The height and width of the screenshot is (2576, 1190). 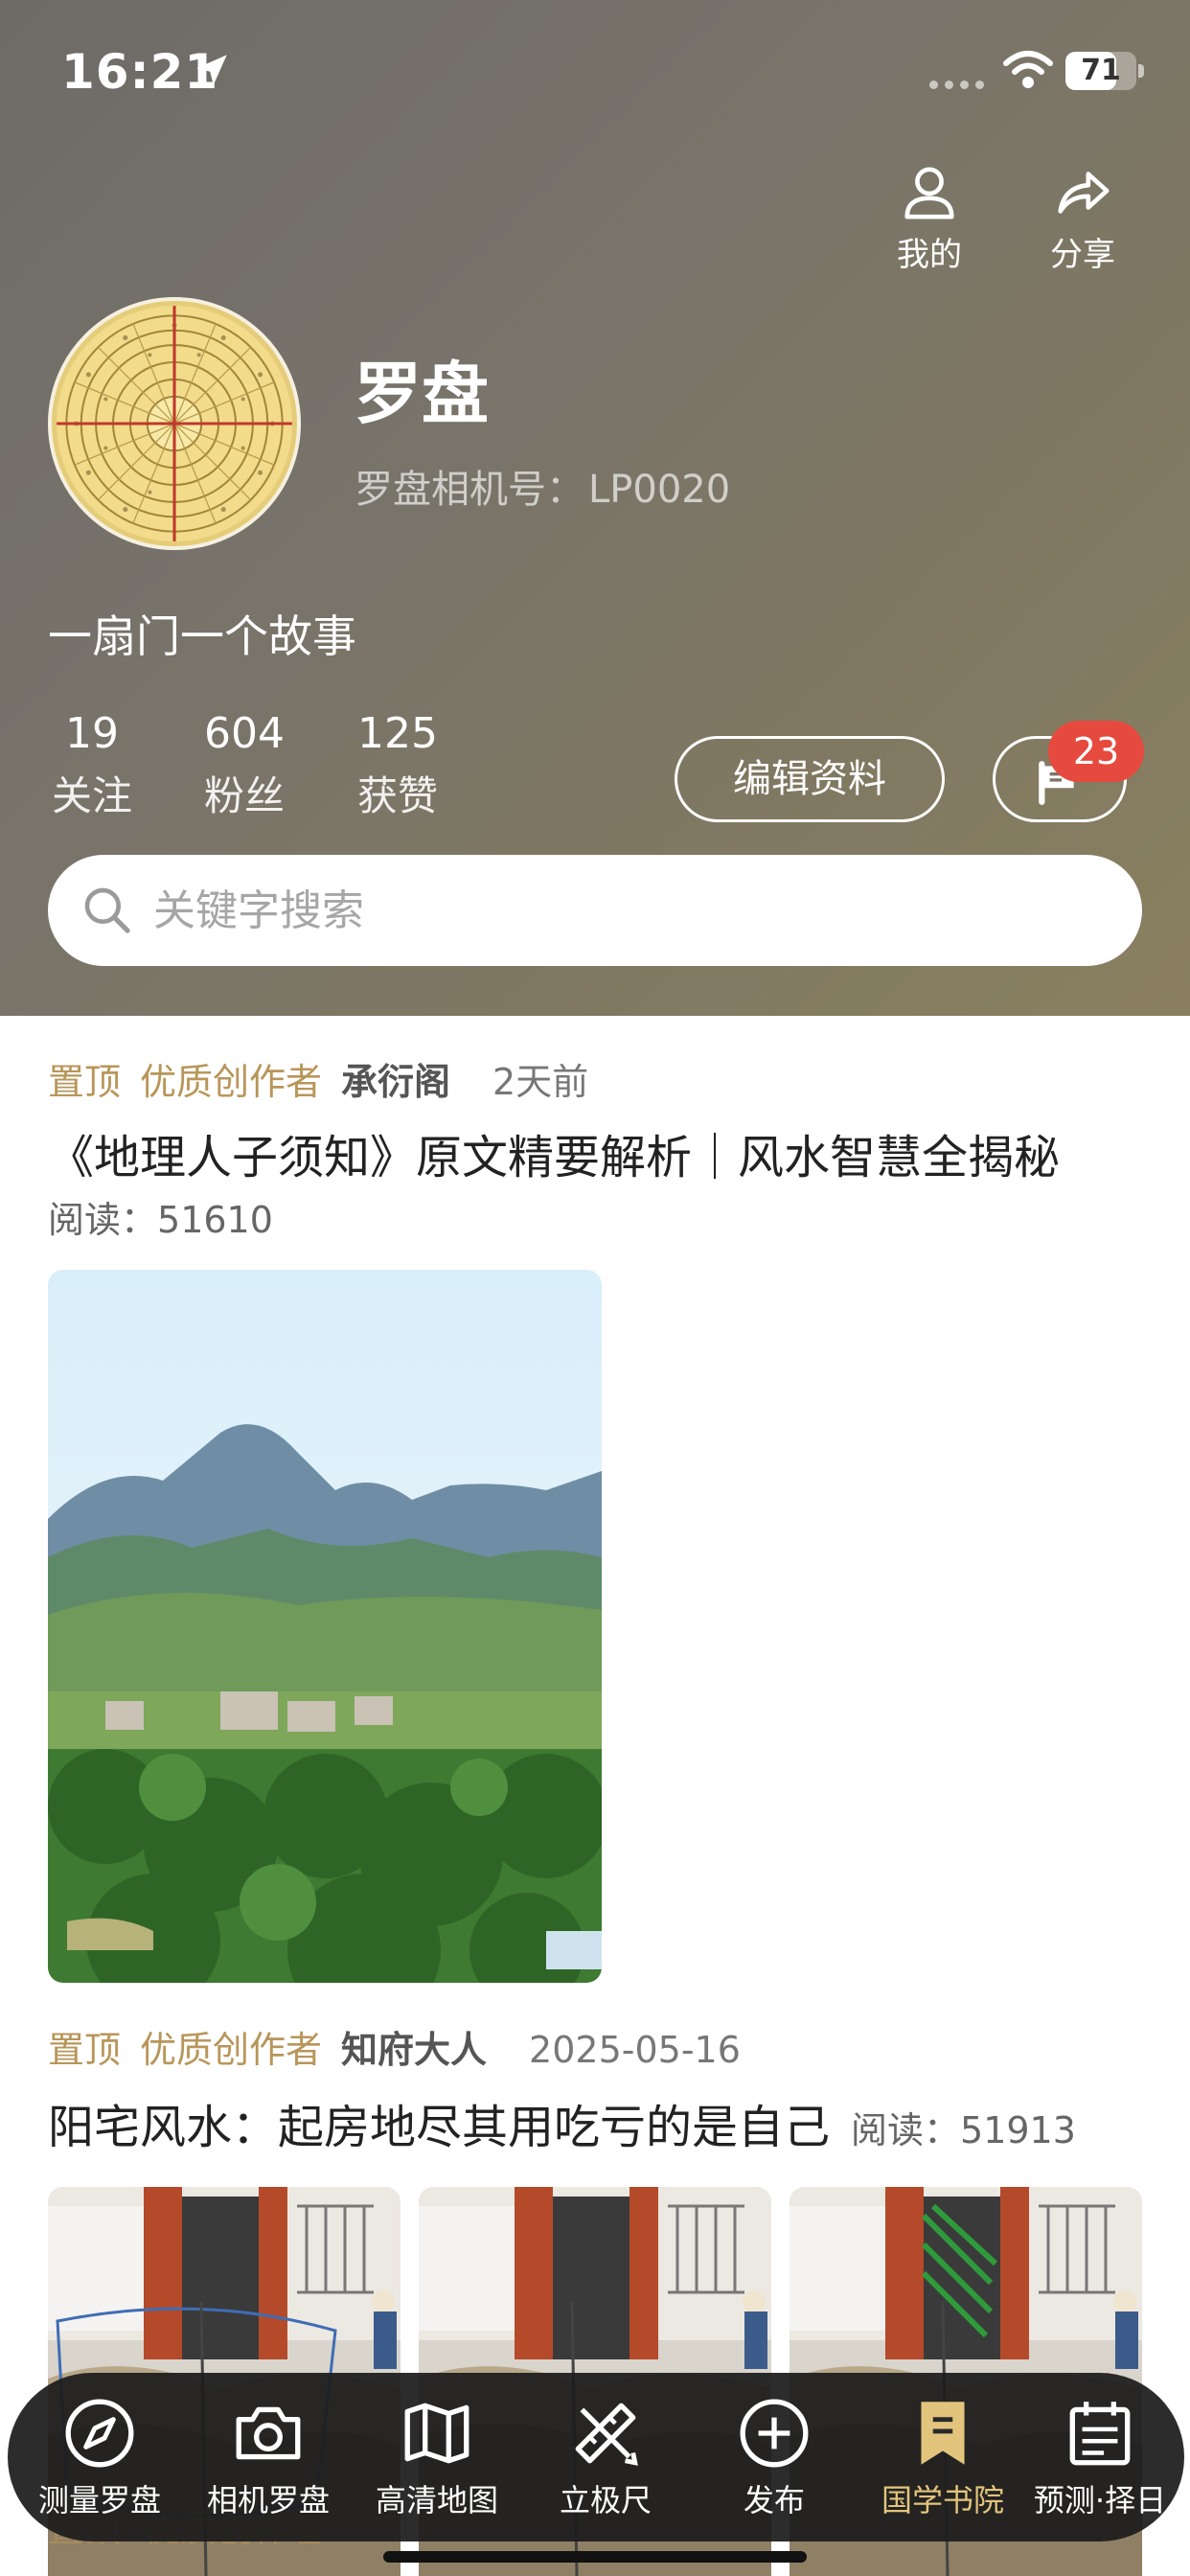 I want to click on avatar, so click(x=175, y=423).